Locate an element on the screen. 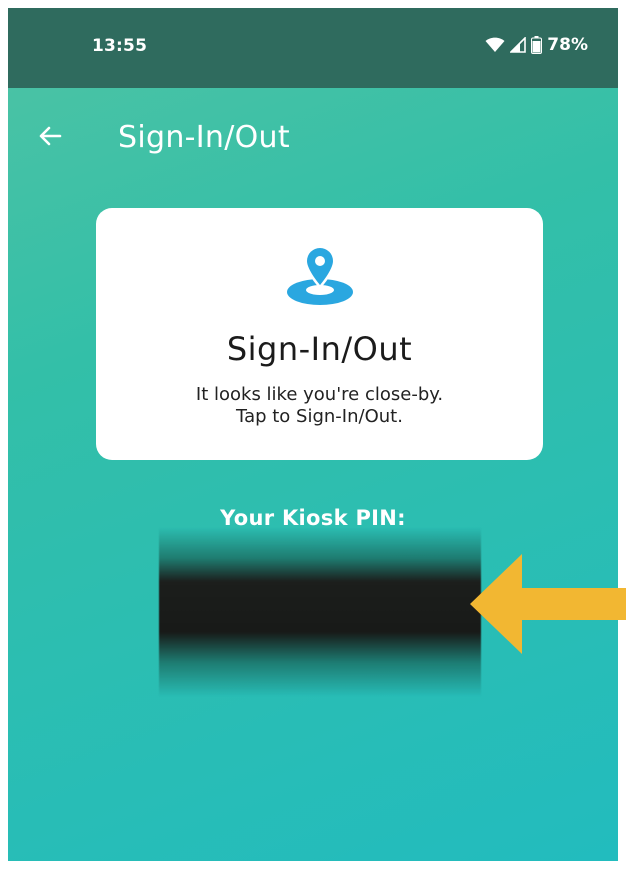  kiosk-pin-label: Your Kiosk PIN: is located at coordinates (313, 518).